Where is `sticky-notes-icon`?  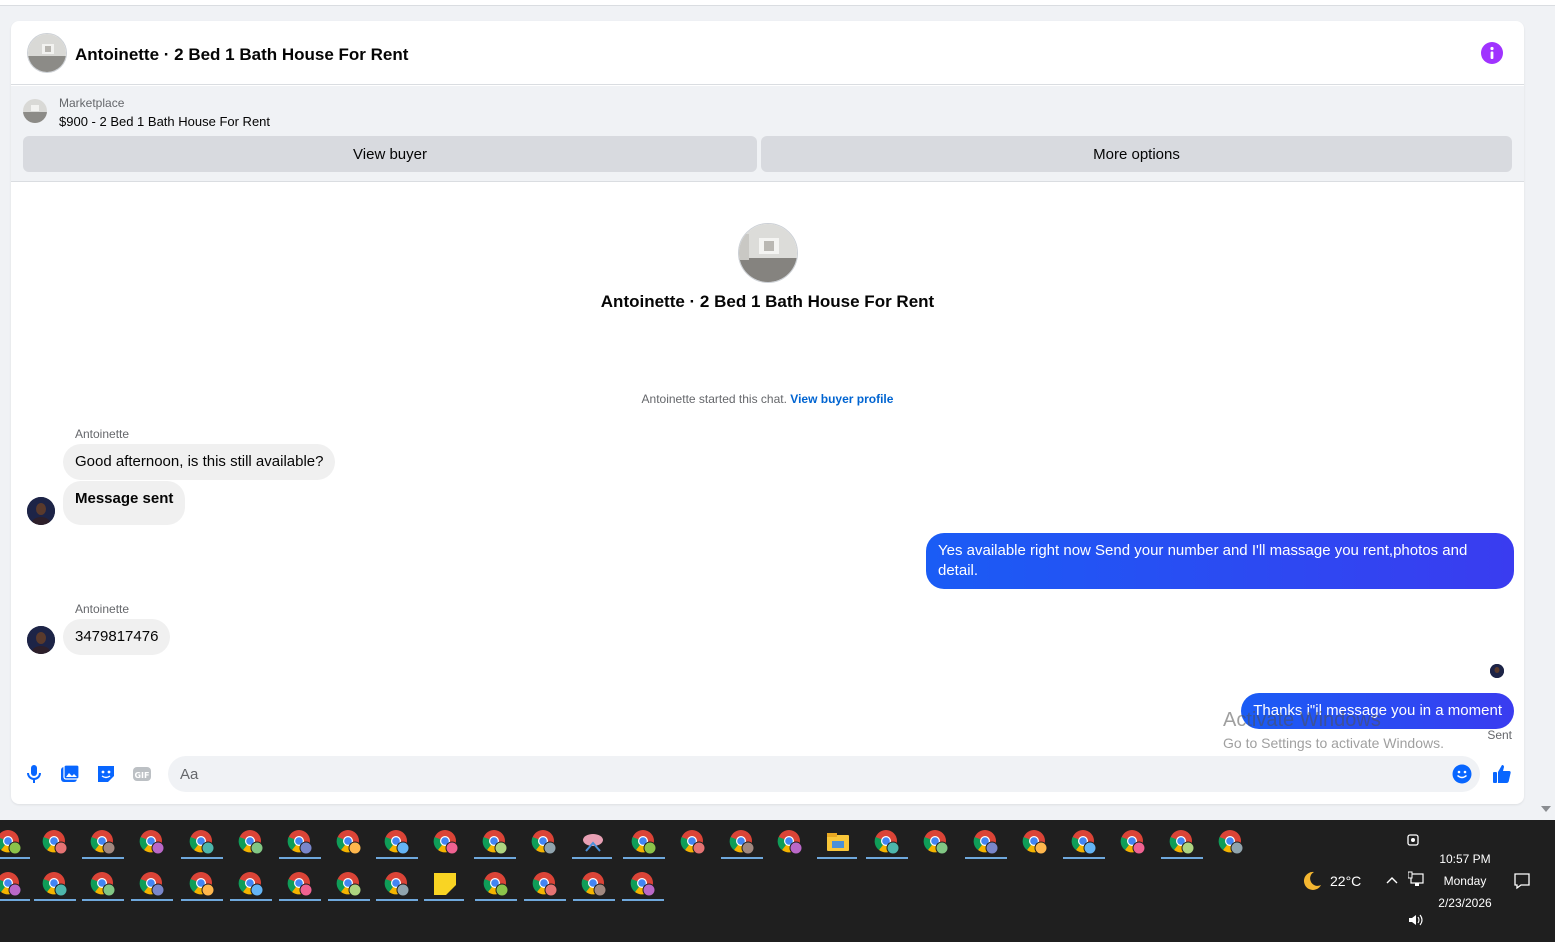 sticky-notes-icon is located at coordinates (445, 884).